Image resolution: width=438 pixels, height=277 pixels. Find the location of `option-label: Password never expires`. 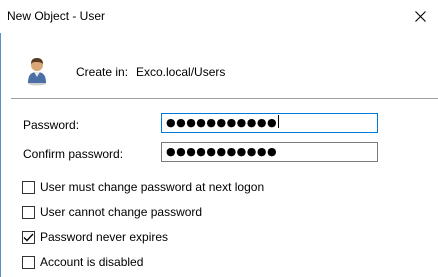

option-label: Password never expires is located at coordinates (104, 237).